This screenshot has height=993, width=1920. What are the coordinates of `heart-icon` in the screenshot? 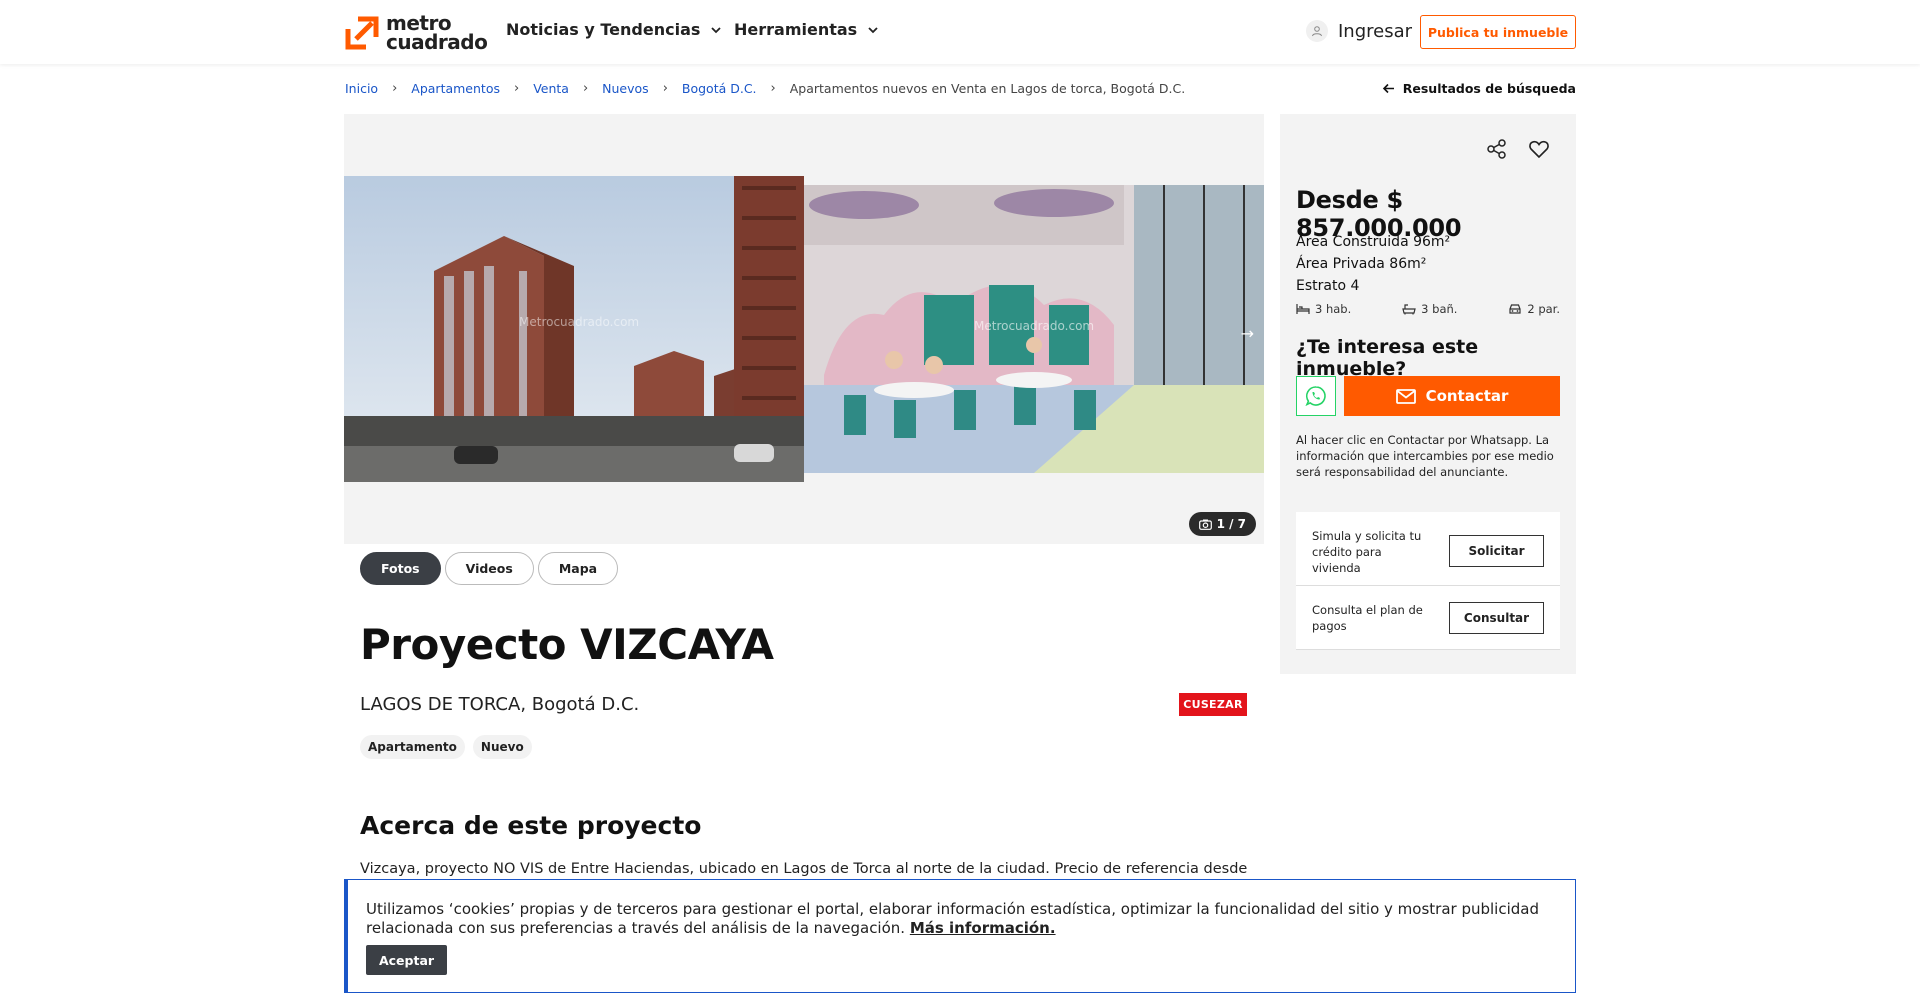 It's located at (1539, 149).